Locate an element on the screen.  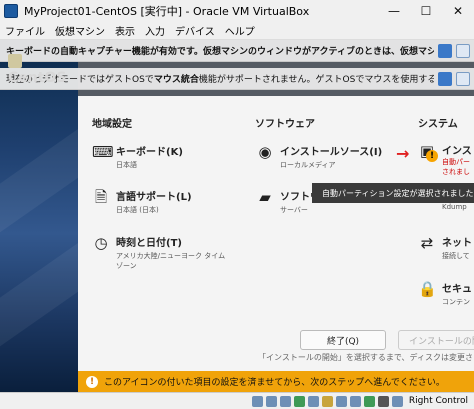
spoke-security: 🔒 セキュ コンテン is located at coordinates (445, 293).